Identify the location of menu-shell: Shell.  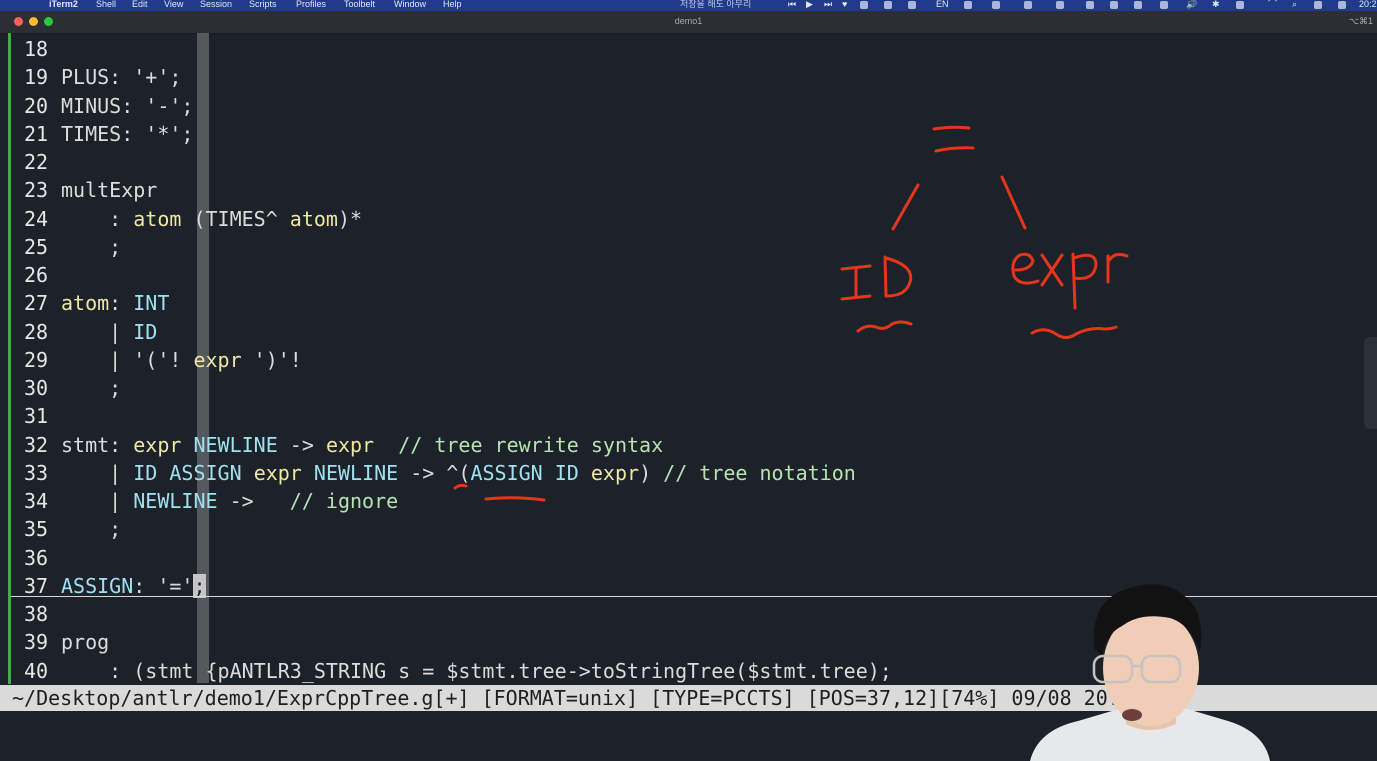
(106, 4).